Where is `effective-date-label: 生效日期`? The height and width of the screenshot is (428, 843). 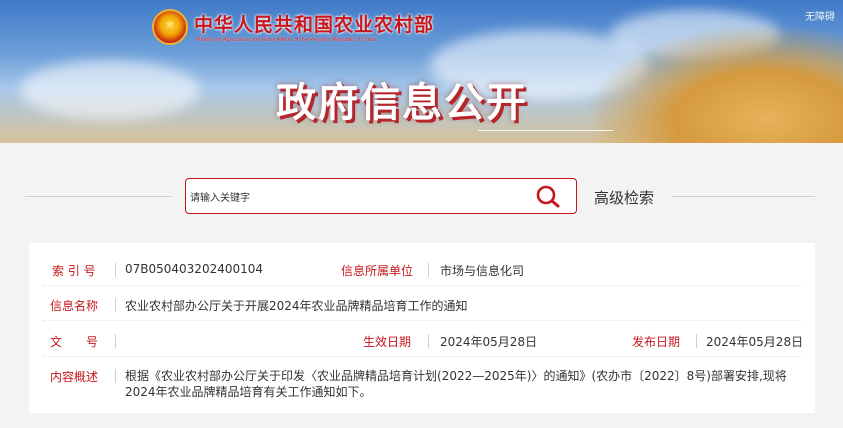
effective-date-label: 生效日期 is located at coordinates (387, 342).